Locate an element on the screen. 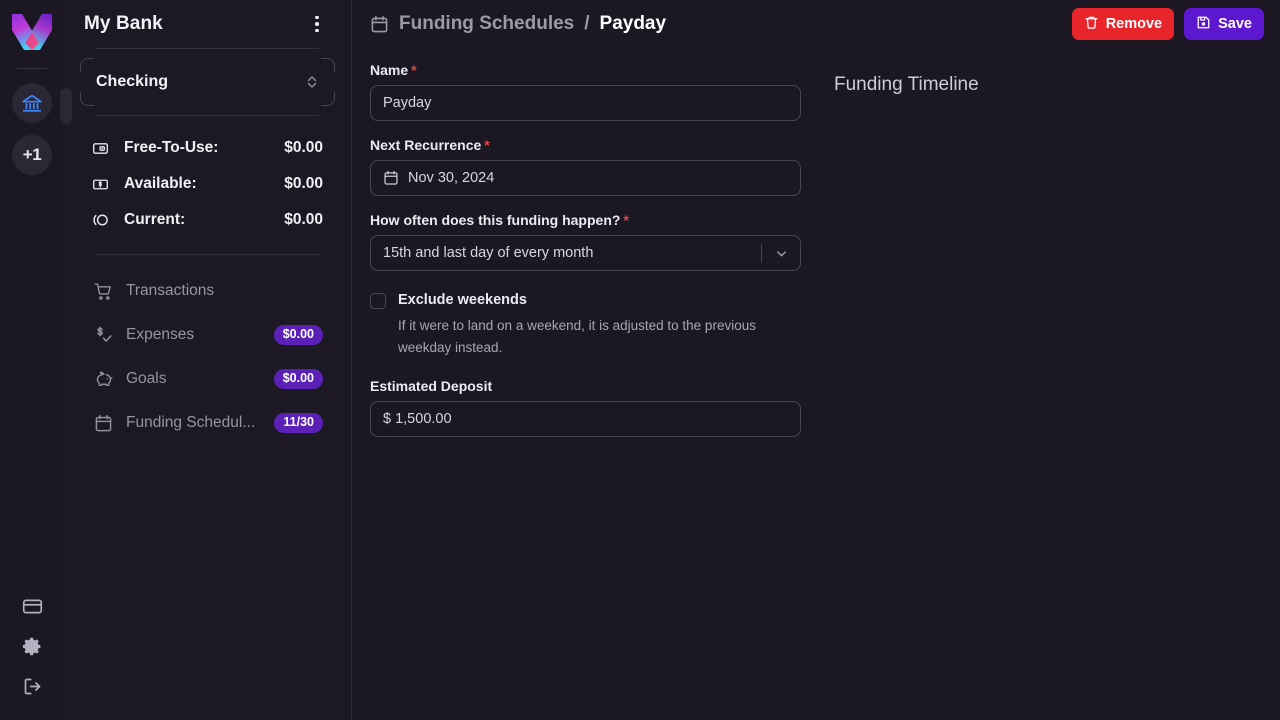  gear-icon is located at coordinates (31, 646).